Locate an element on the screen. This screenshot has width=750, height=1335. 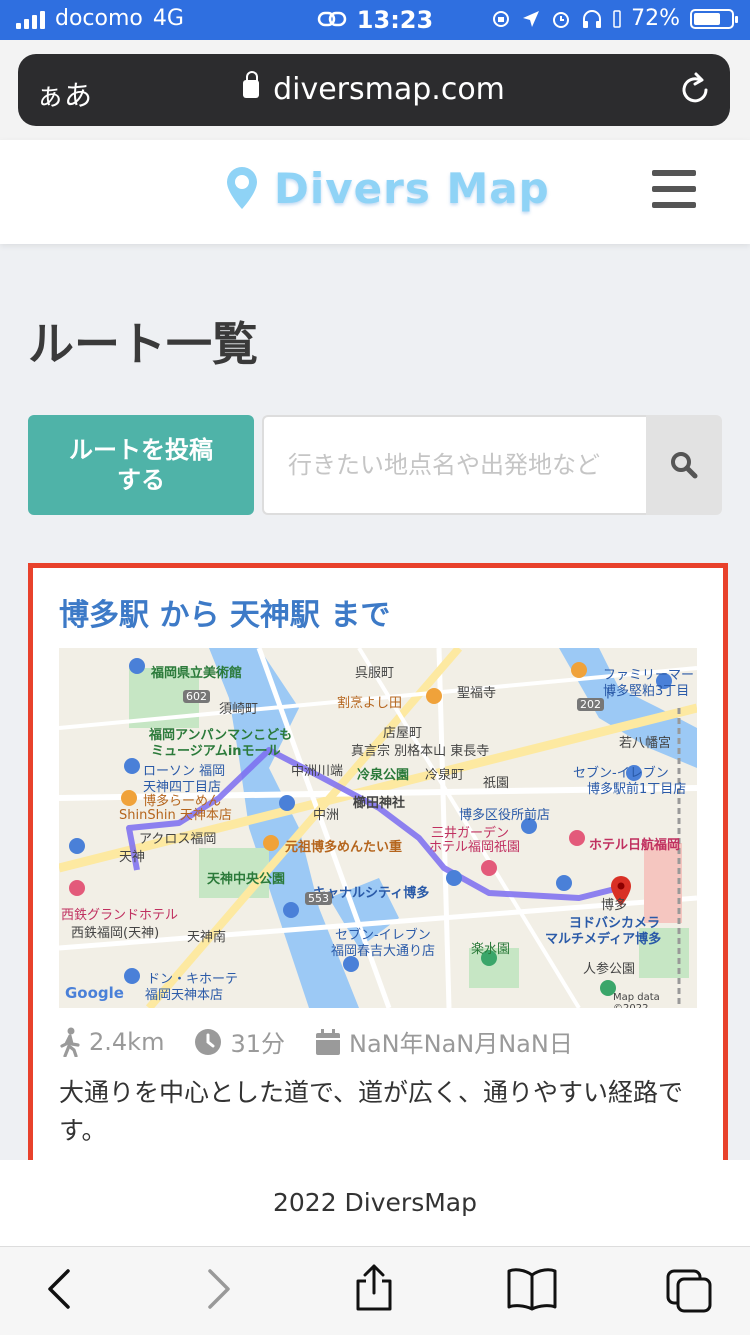
browser-address-bar: ぁあ diversmap.com is located at coordinates (375, 90).